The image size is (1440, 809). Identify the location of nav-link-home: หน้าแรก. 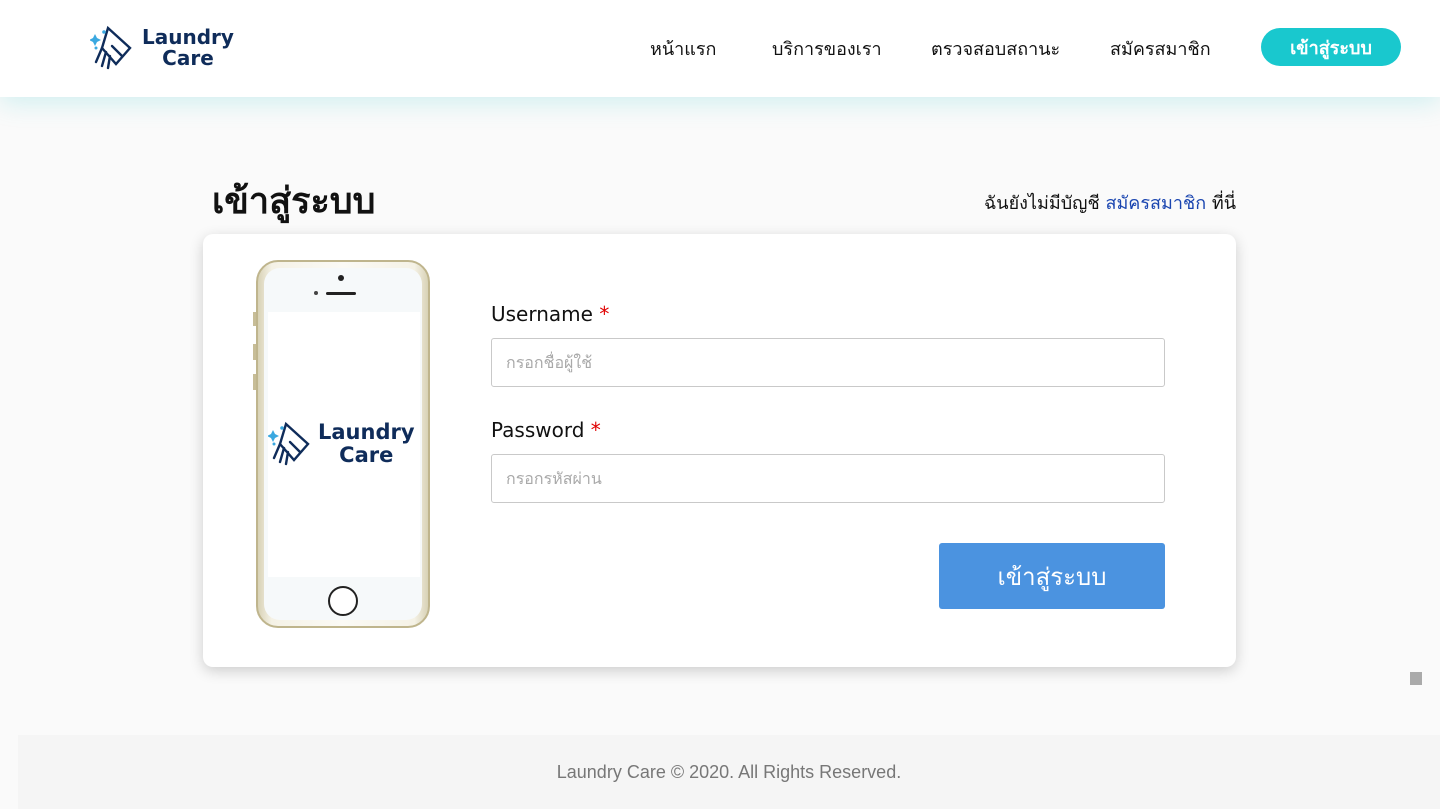
(683, 48).